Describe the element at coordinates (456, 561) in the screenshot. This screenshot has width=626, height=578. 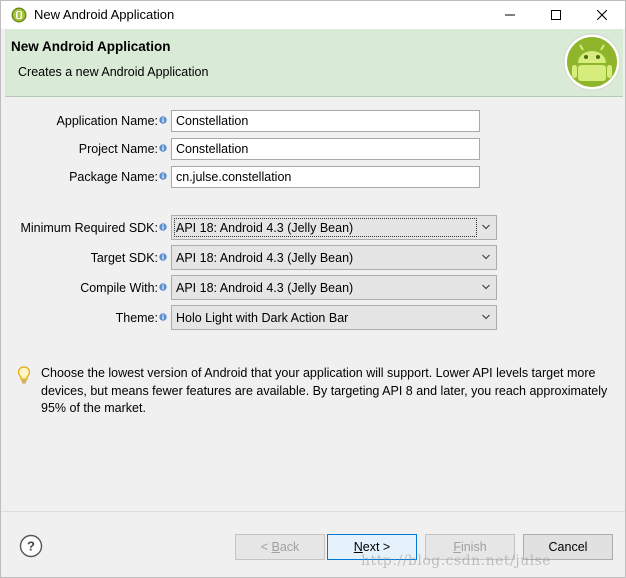
I see `watermark: http://blog.csdn.net/julse` at that location.